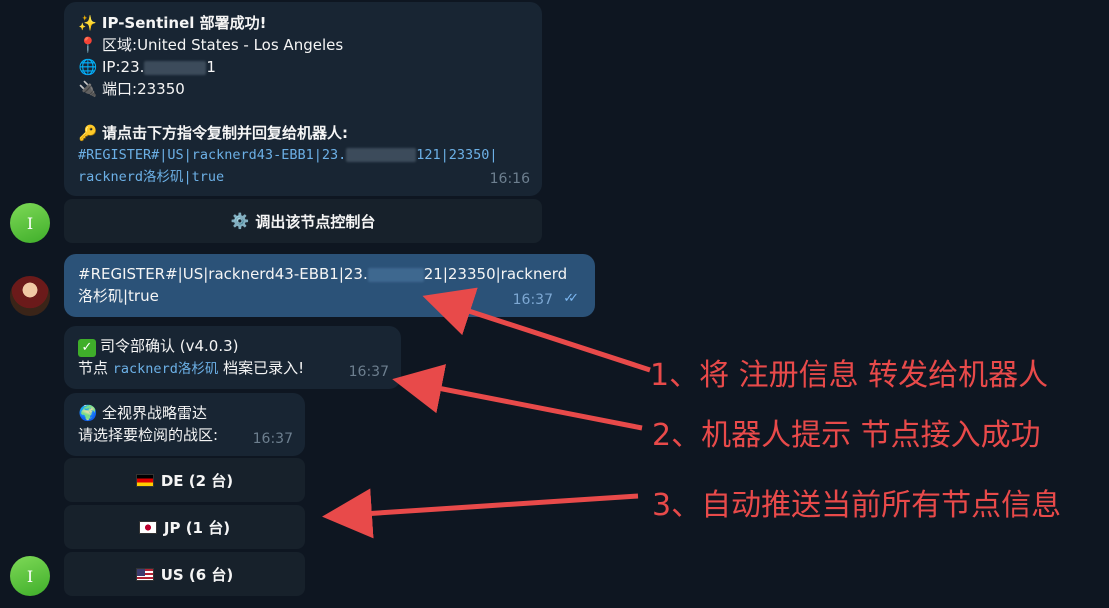 The height and width of the screenshot is (608, 1109). What do you see at coordinates (857, 505) in the screenshot?
I see `annotation-step-3: 3、自动推送当前所有节点信息` at bounding box center [857, 505].